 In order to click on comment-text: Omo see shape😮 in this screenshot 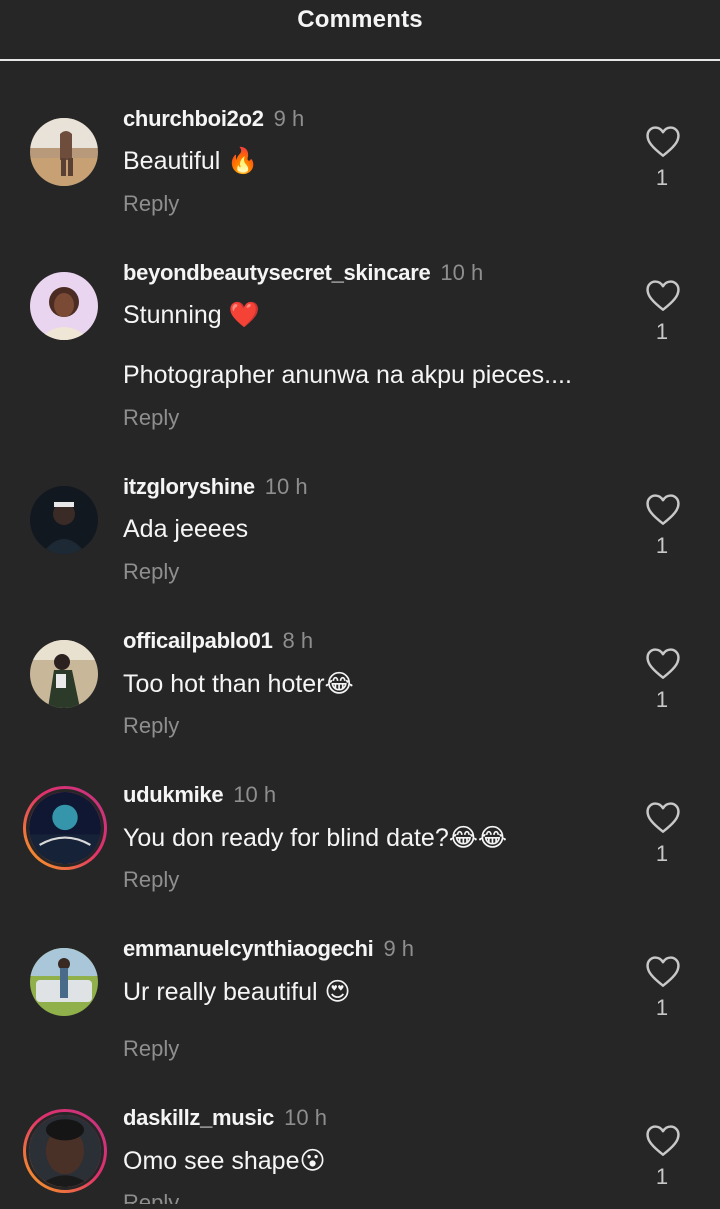, I will do `click(224, 1161)`.